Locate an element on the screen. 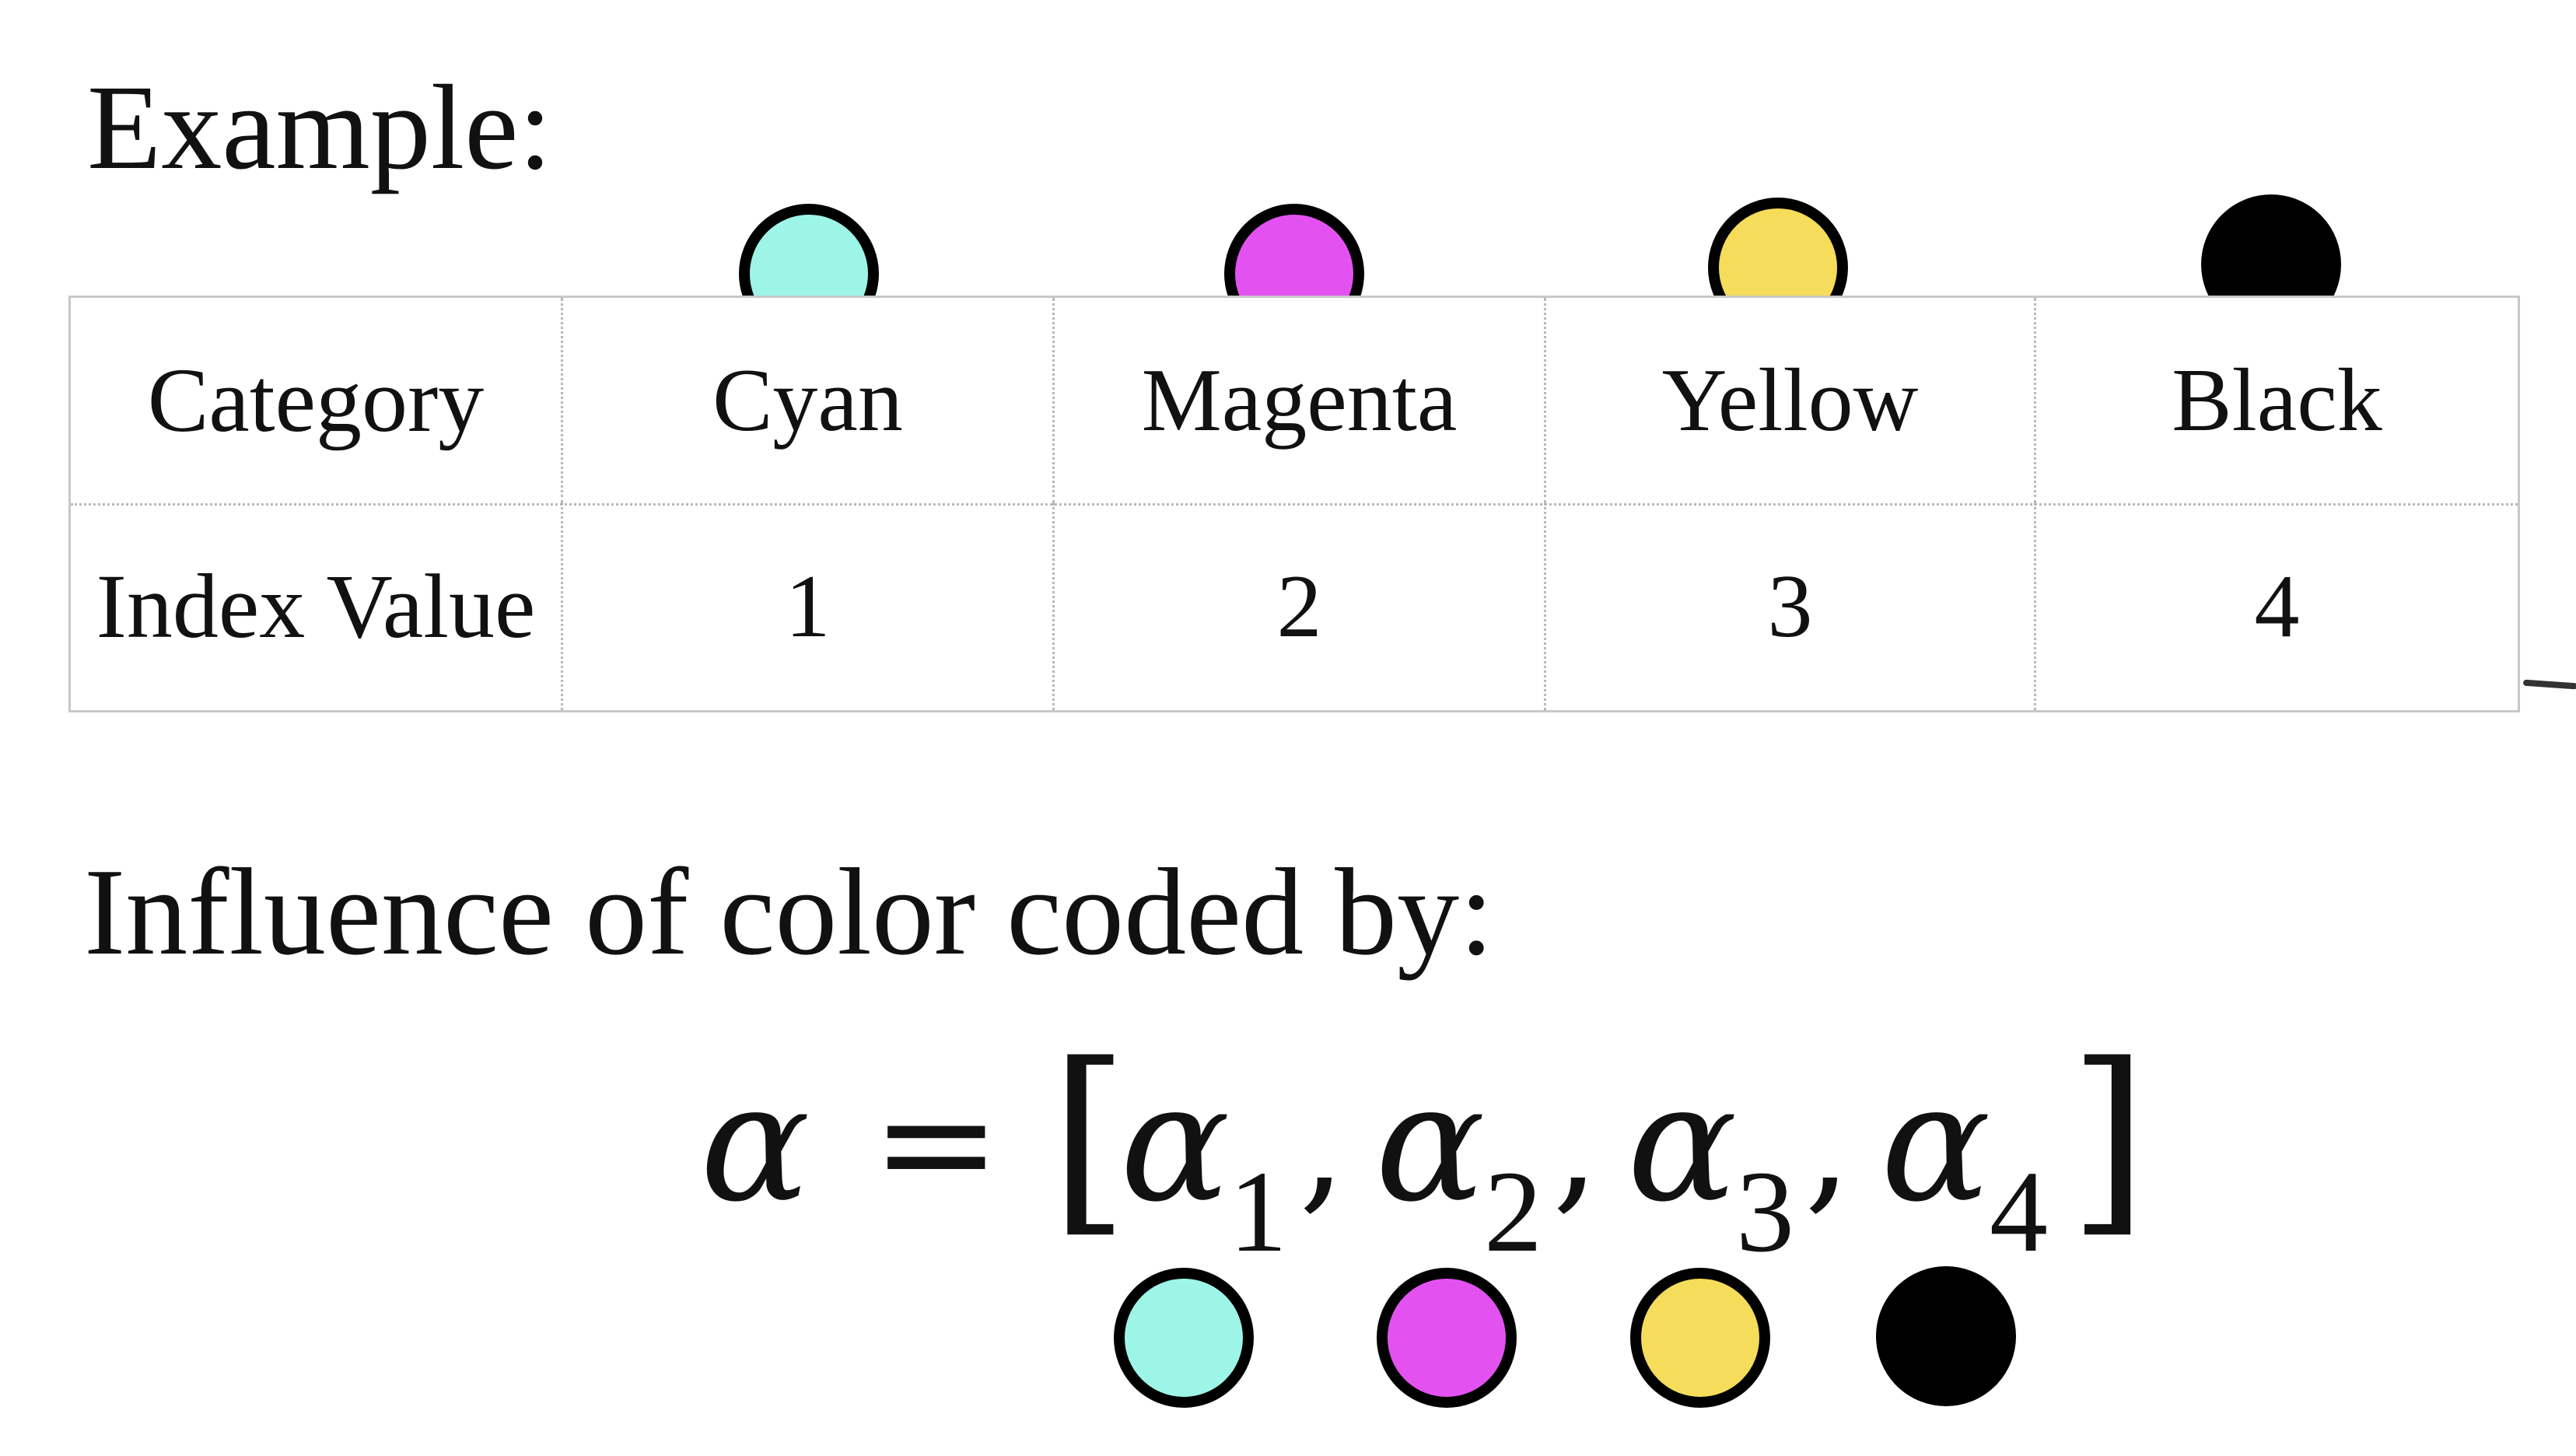 The width and height of the screenshot is (2576, 1456). formula-open-bracket: [ is located at coordinates (1090, 1139).